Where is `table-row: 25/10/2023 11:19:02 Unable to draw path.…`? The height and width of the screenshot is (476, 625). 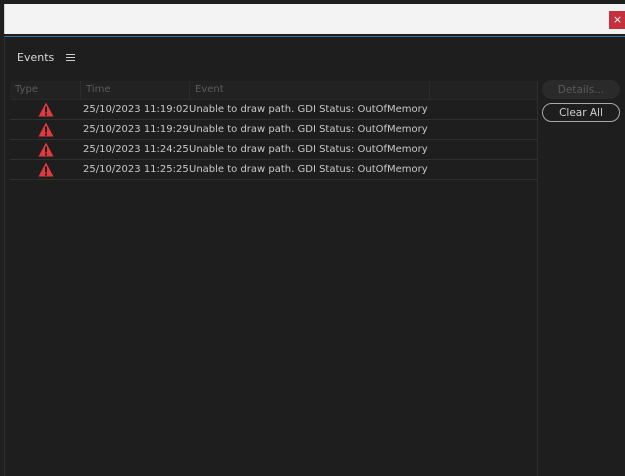 table-row: 25/10/2023 11:19:02 Unable to draw path.… is located at coordinates (273, 110).